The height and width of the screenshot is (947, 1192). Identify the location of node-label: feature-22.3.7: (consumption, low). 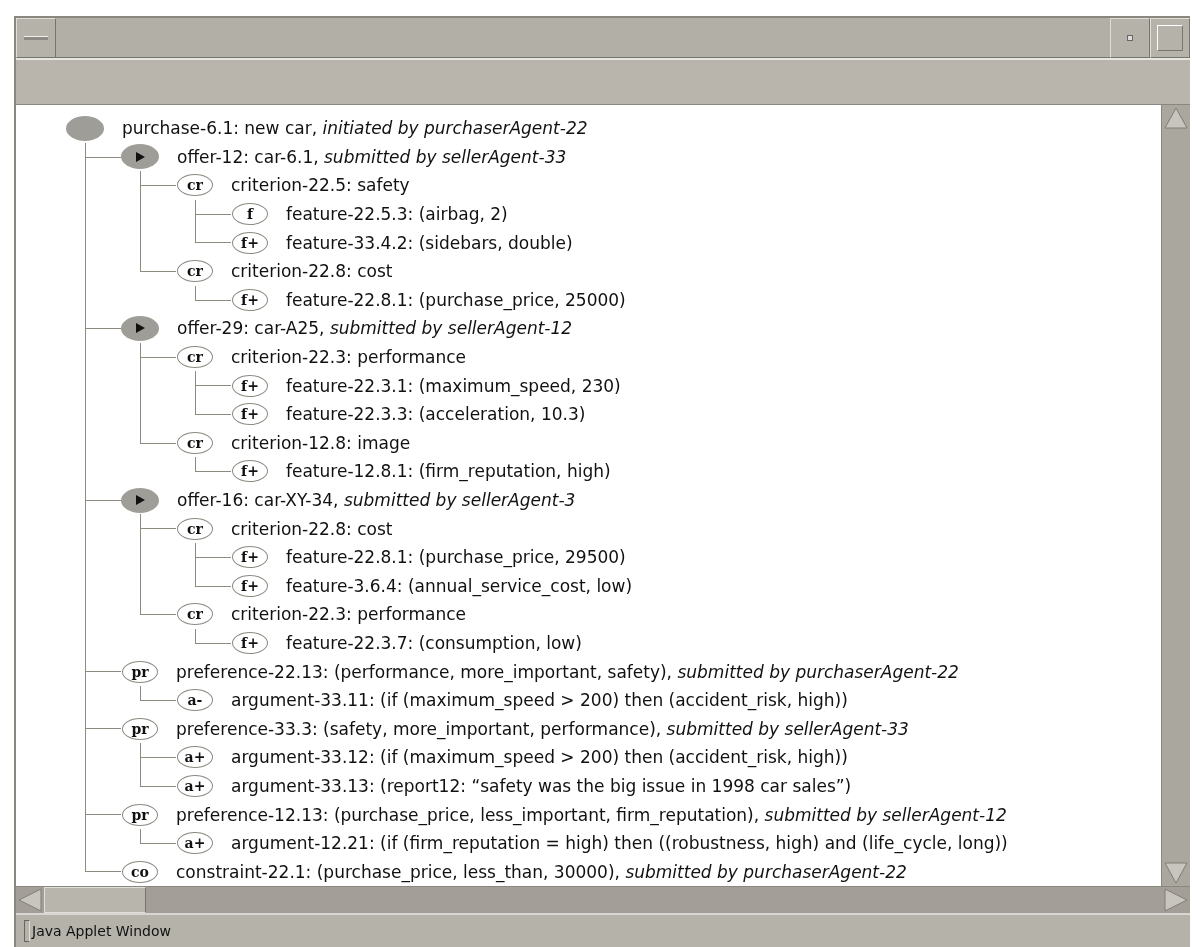
(434, 643).